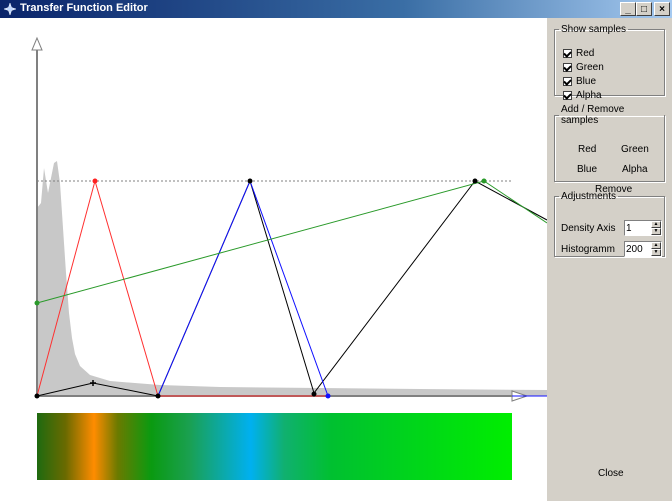 The image size is (672, 501). I want to click on minimize-button: _, so click(628, 9).